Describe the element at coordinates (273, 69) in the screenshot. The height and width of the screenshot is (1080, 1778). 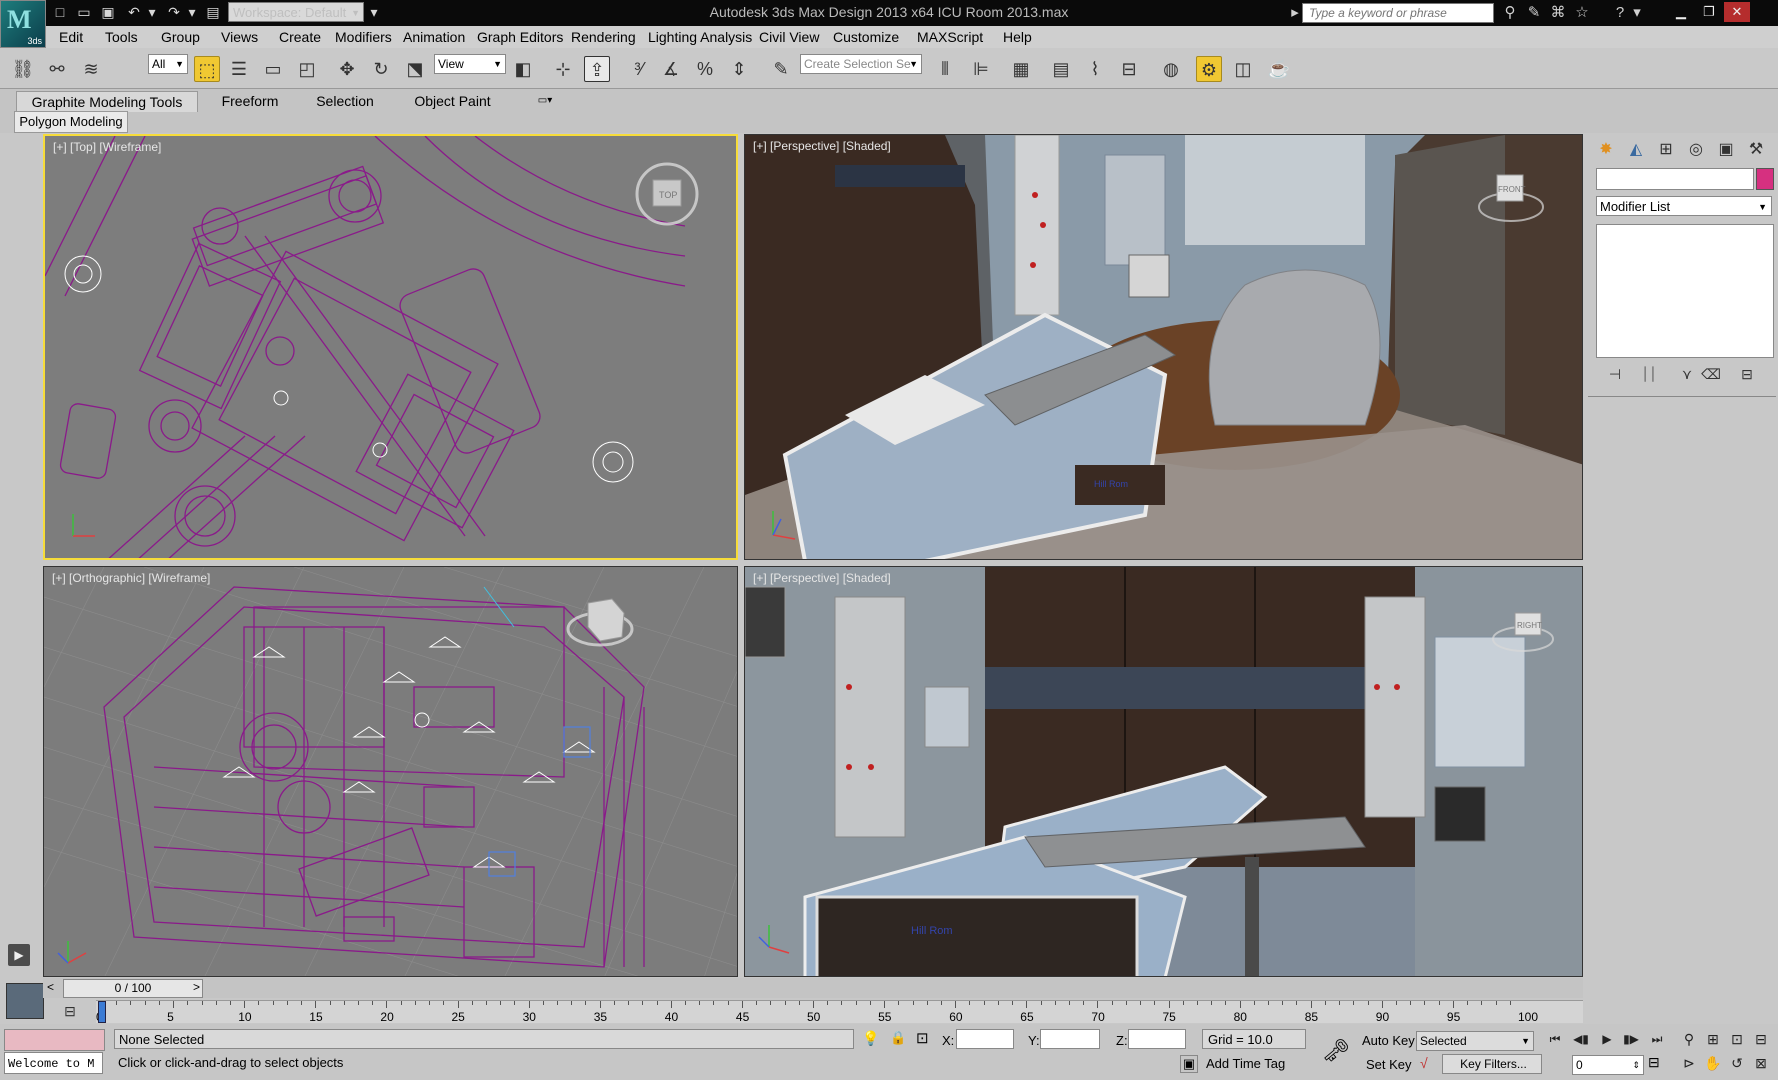
I see `rectangular-selection-icon: ▭` at that location.